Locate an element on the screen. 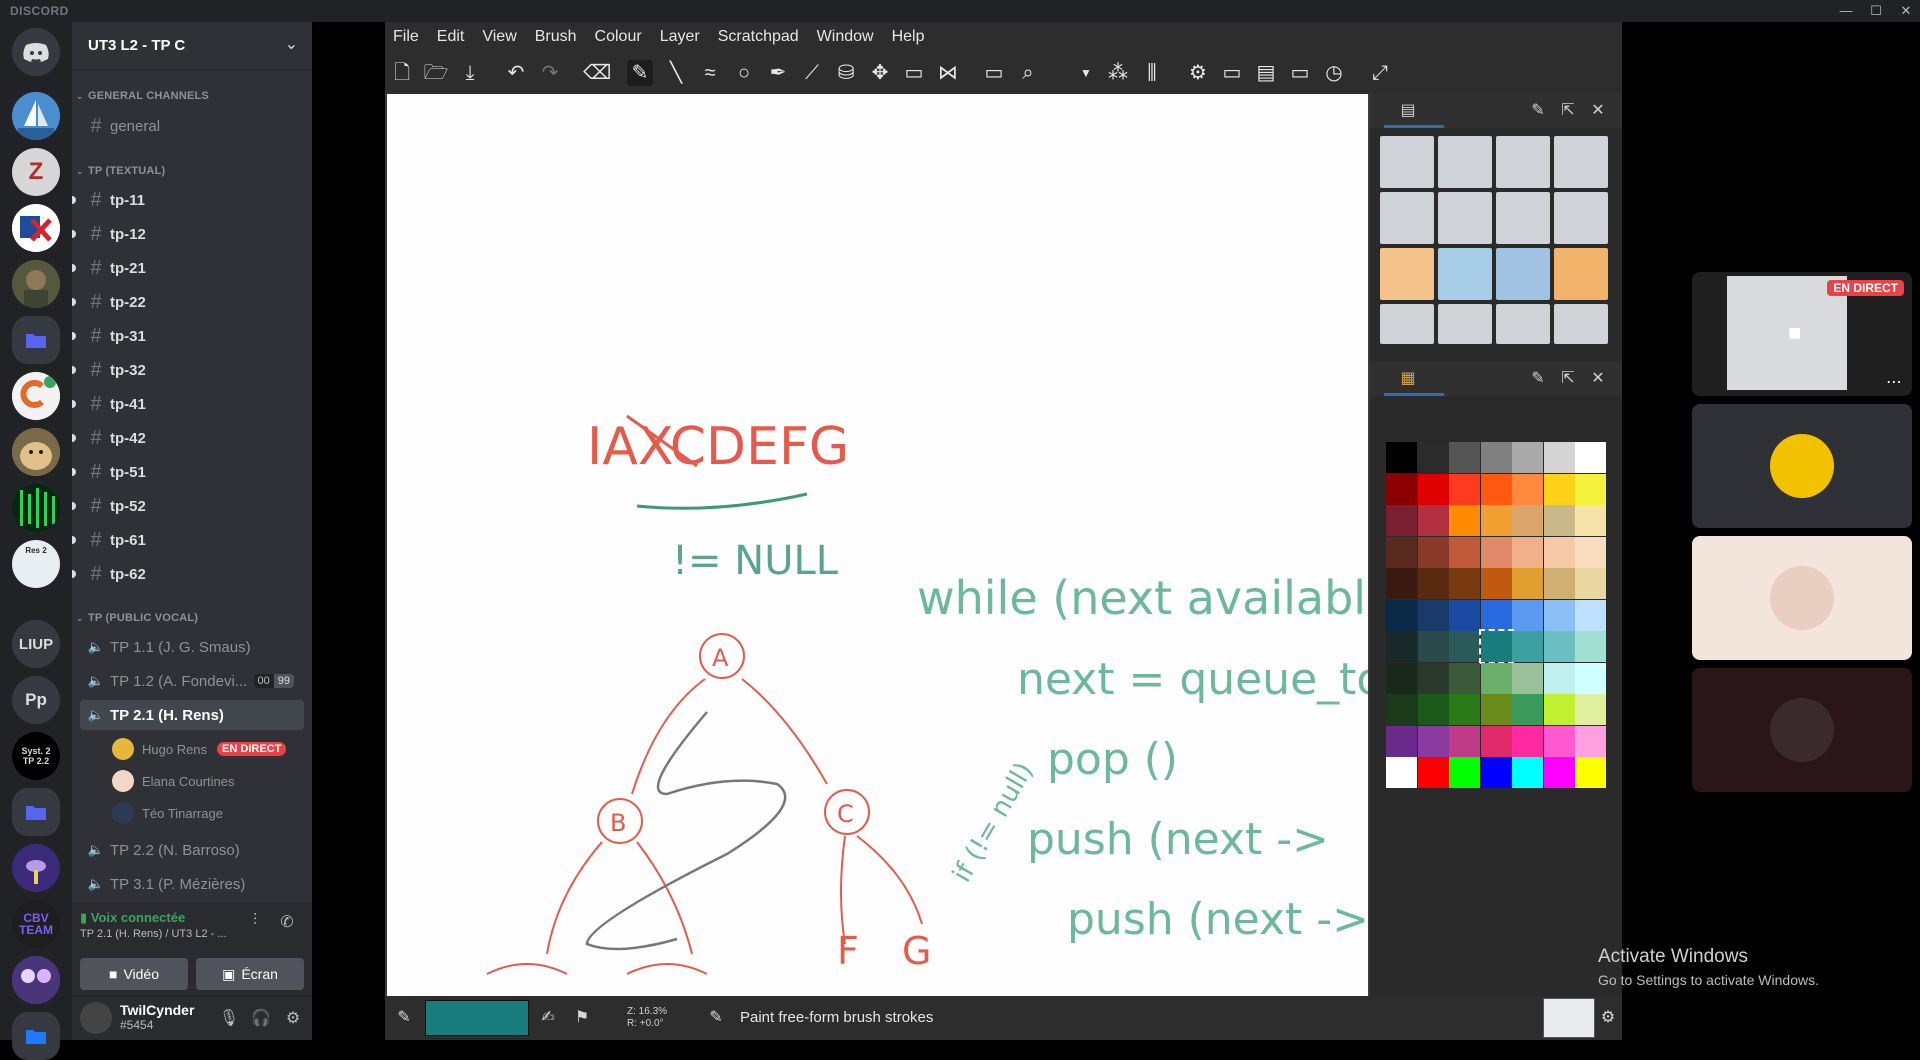 The width and height of the screenshot is (1920, 1060). menu-edit: Edit is located at coordinates (451, 37).